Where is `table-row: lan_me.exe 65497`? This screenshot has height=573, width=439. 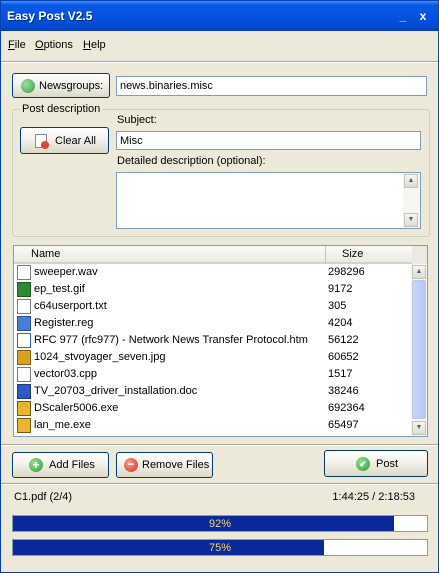
table-row: lan_me.exe 65497 is located at coordinates (213, 425).